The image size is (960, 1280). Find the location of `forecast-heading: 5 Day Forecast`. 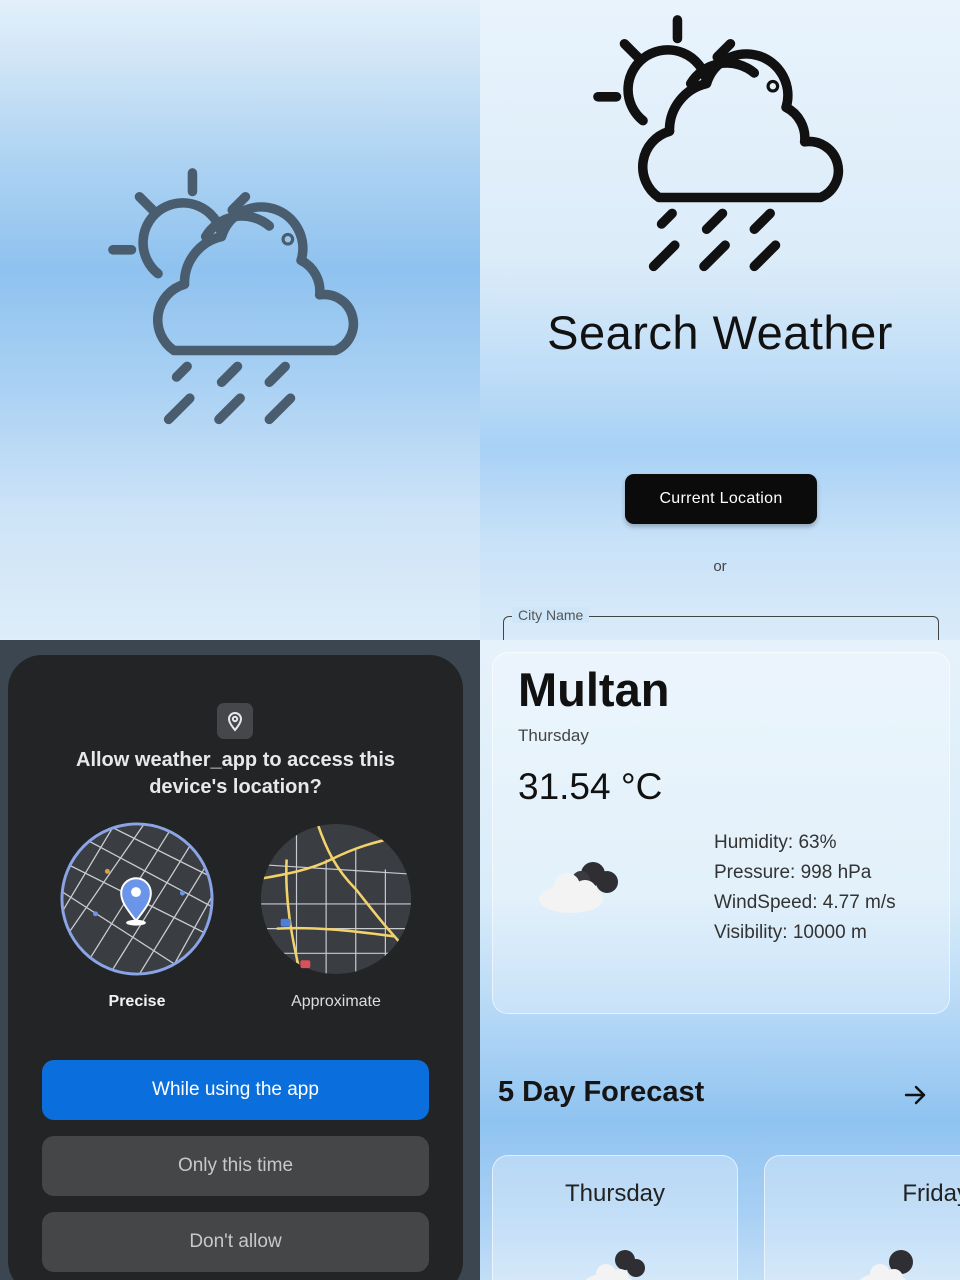

forecast-heading: 5 Day Forecast is located at coordinates (601, 1092).